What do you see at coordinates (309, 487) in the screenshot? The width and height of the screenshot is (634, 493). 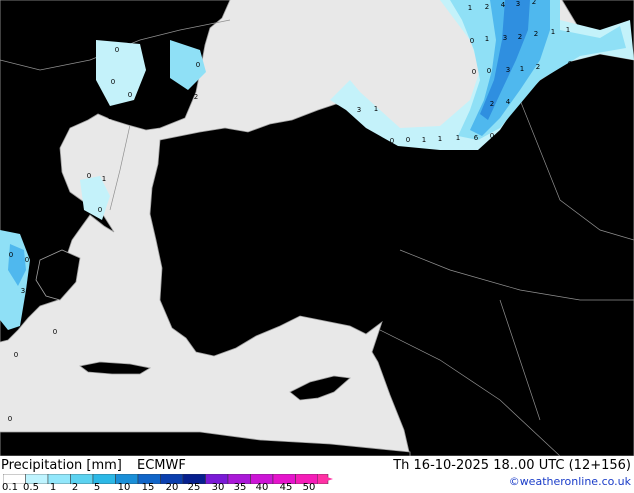 I see `scale-tick-label: 50` at bounding box center [309, 487].